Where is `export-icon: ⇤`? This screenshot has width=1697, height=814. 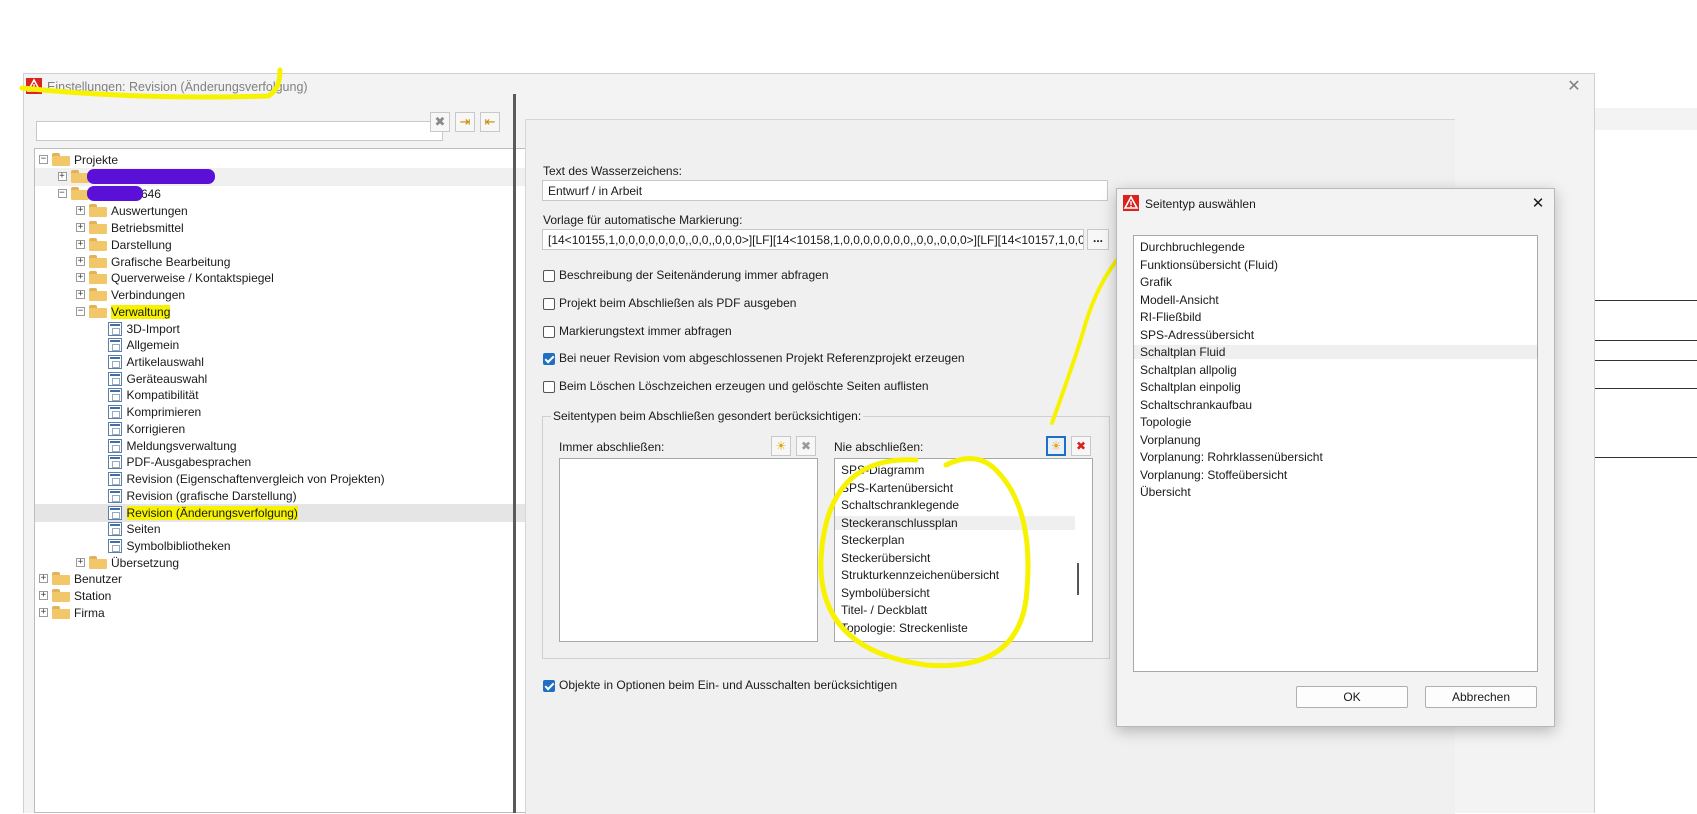 export-icon: ⇤ is located at coordinates (490, 122).